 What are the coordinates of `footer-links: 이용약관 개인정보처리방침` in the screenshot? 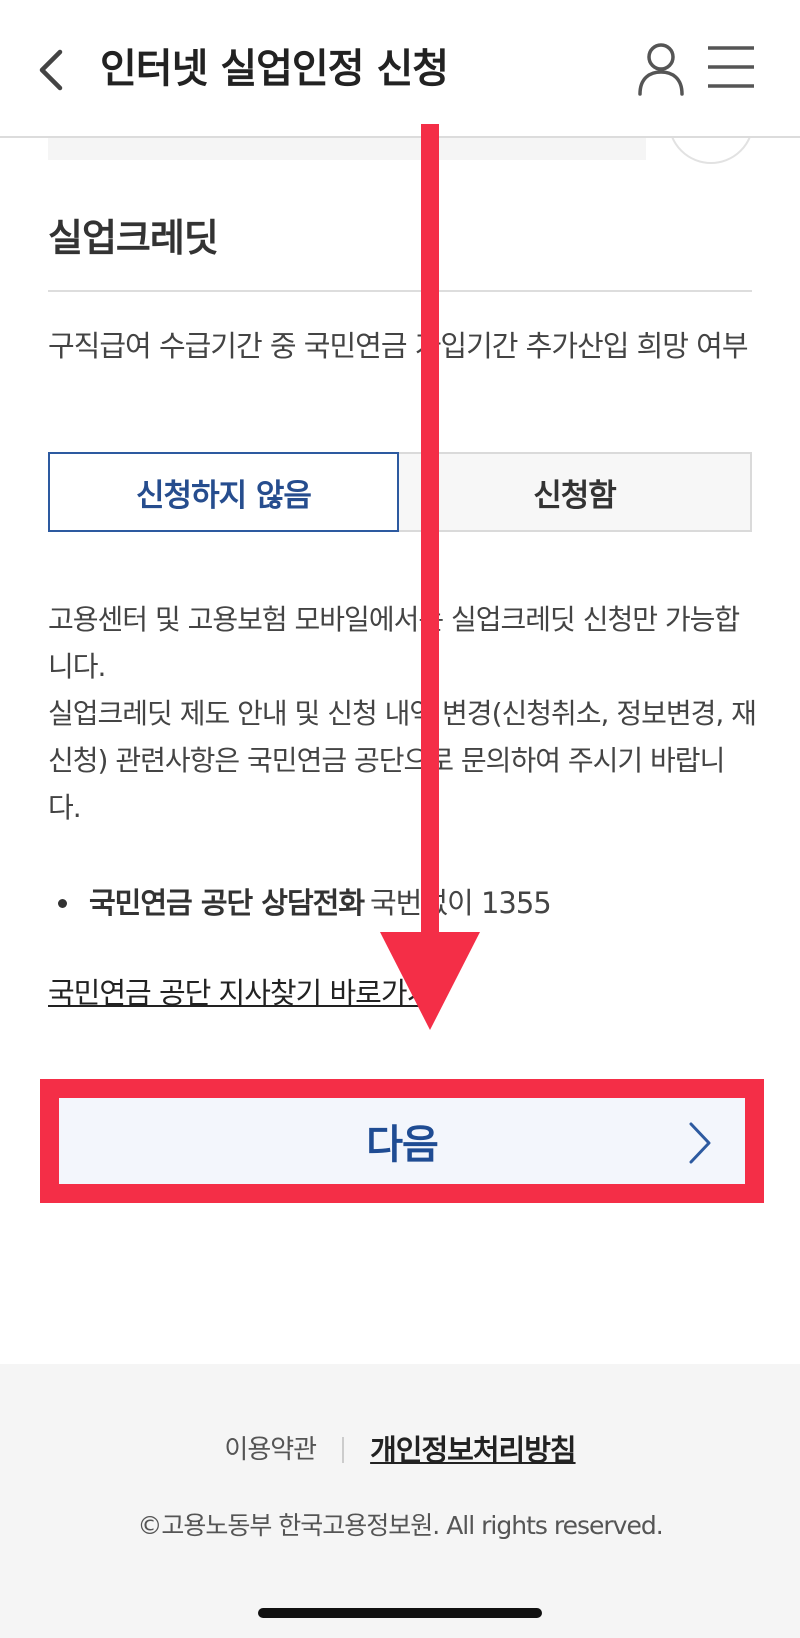 It's located at (400, 1450).